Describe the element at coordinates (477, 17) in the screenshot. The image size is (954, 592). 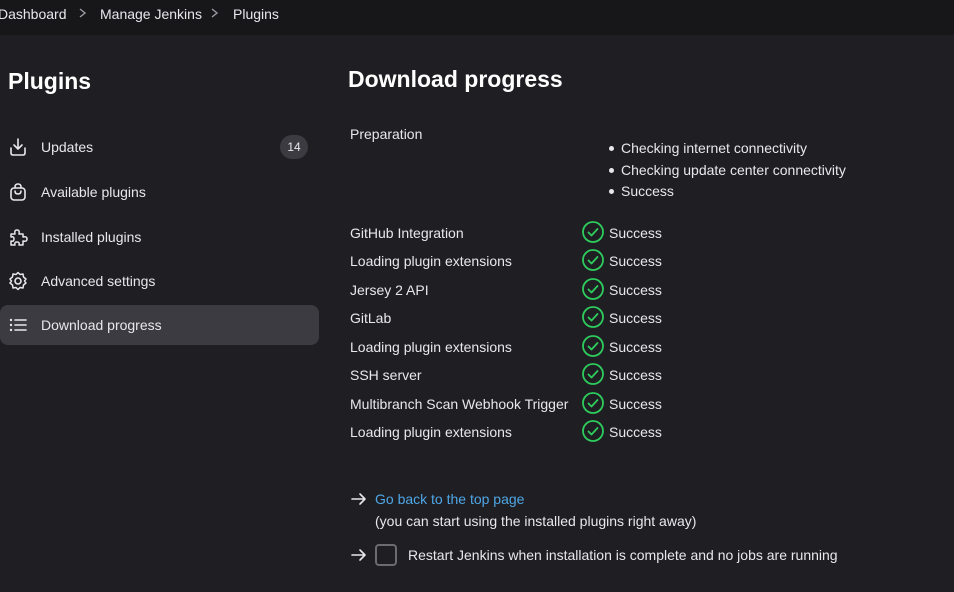
I see `breadcrumb-bar: Dashboard Manage Jenkins Plugins` at that location.